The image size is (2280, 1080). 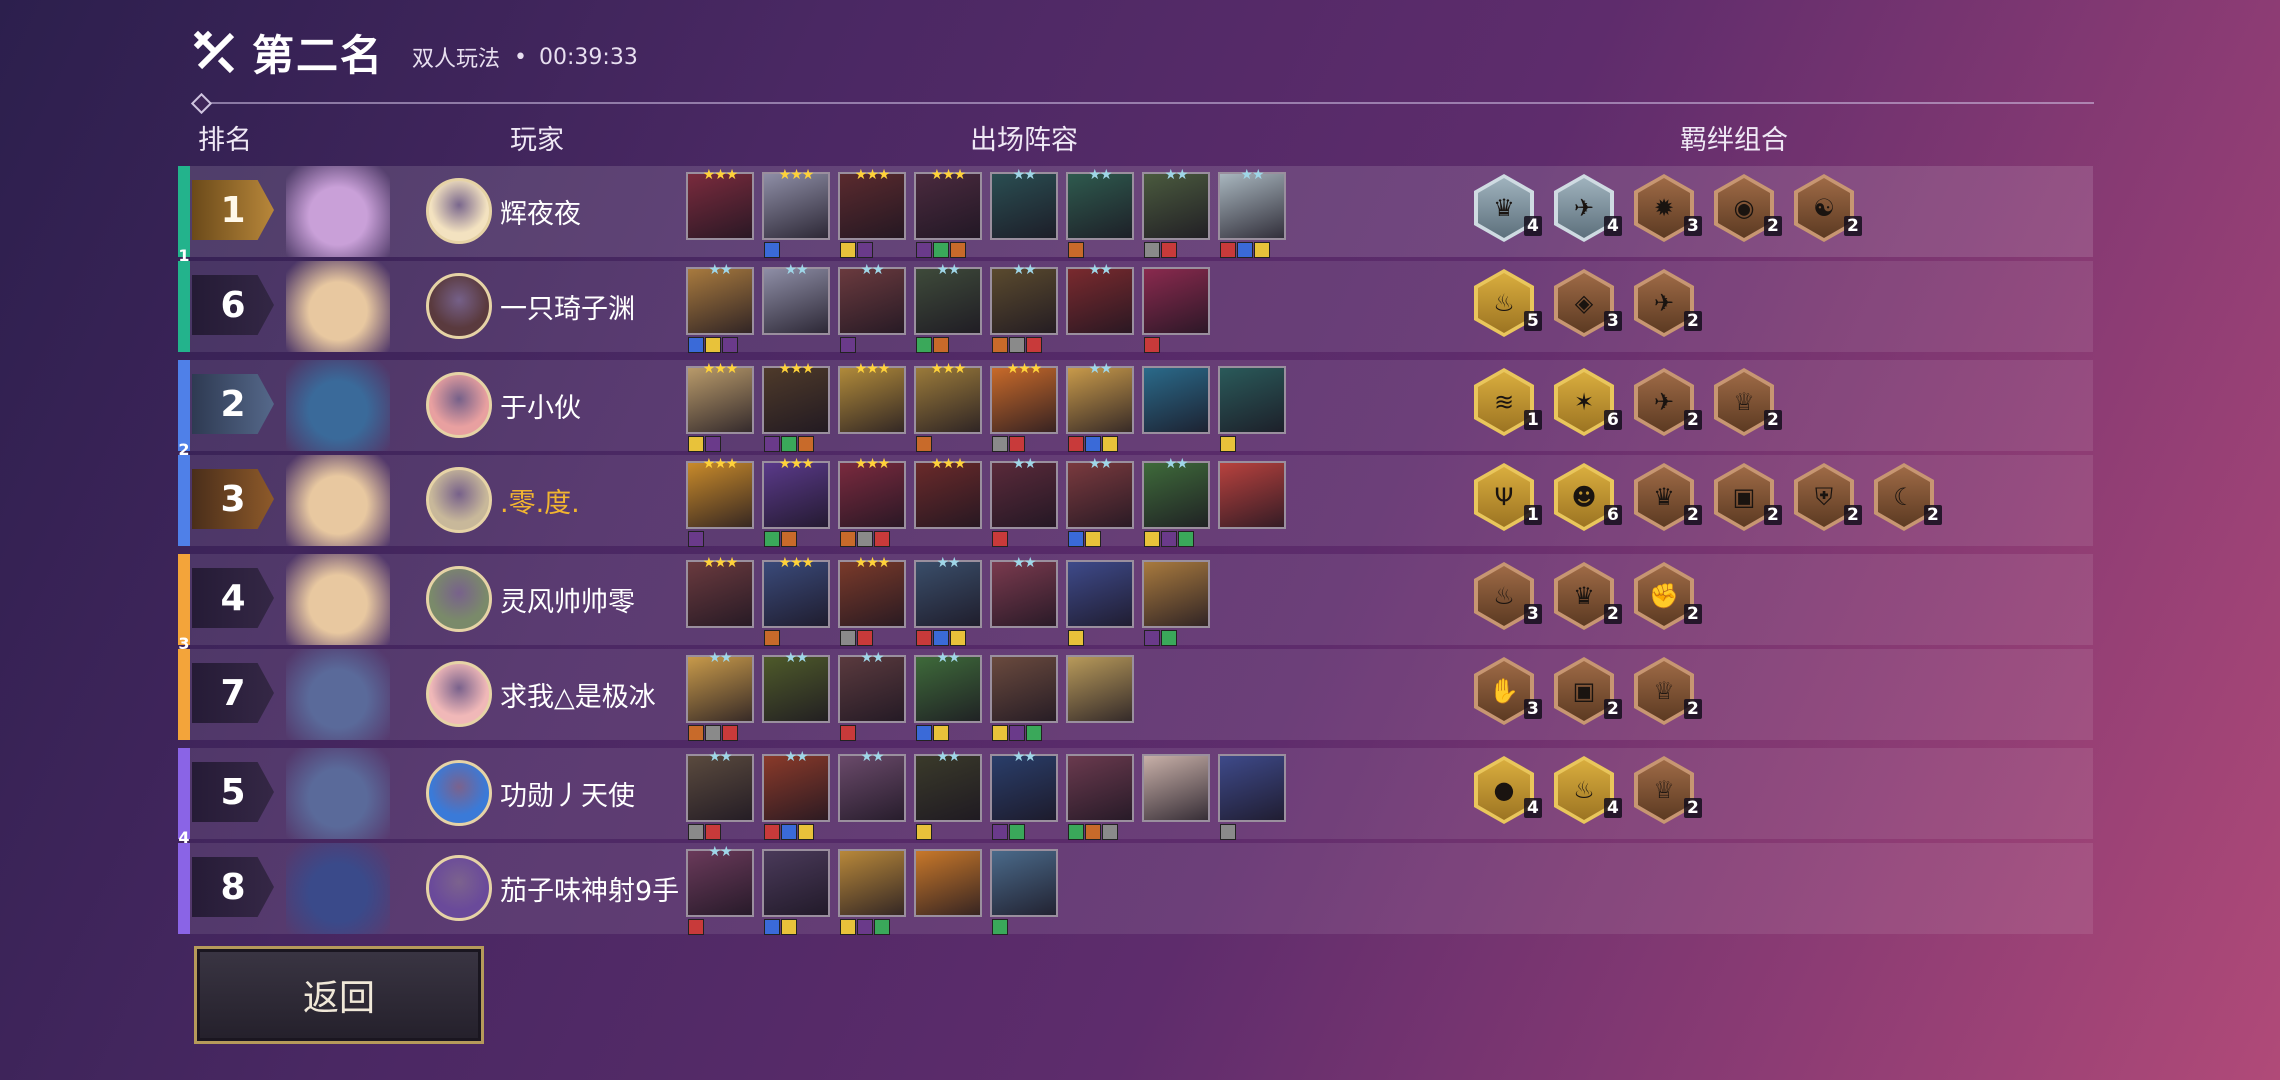 What do you see at coordinates (1135, 797) in the screenshot?
I see `table-row: 4 5 功勋丿天使 ★★ ★★ ★★ ★★ ★★ ● 4 ♨ 4 ♕ 2` at bounding box center [1135, 797].